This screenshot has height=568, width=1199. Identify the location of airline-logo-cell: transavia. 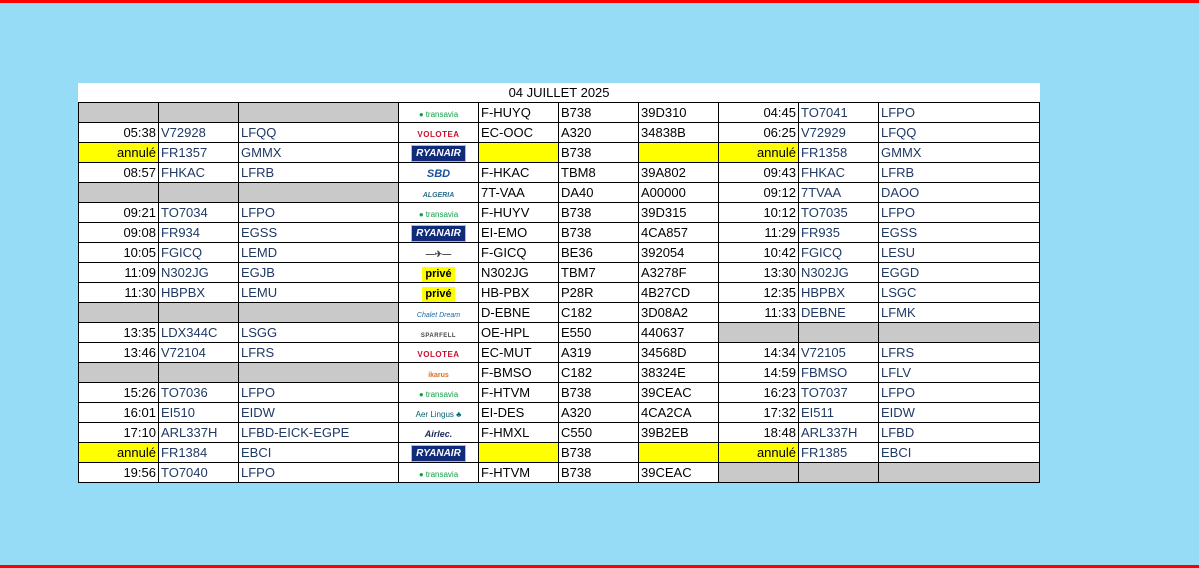
(438, 112).